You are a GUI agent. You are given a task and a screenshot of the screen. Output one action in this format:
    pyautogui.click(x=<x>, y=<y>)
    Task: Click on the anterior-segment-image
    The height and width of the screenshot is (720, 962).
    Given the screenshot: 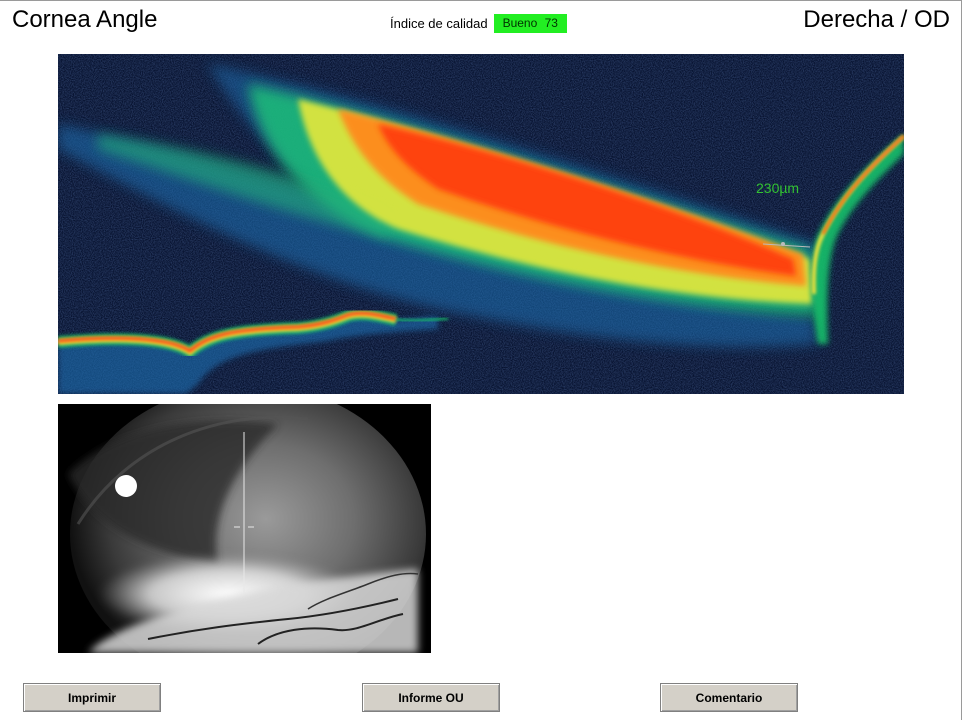 What is the action you would take?
    pyautogui.click(x=244, y=528)
    